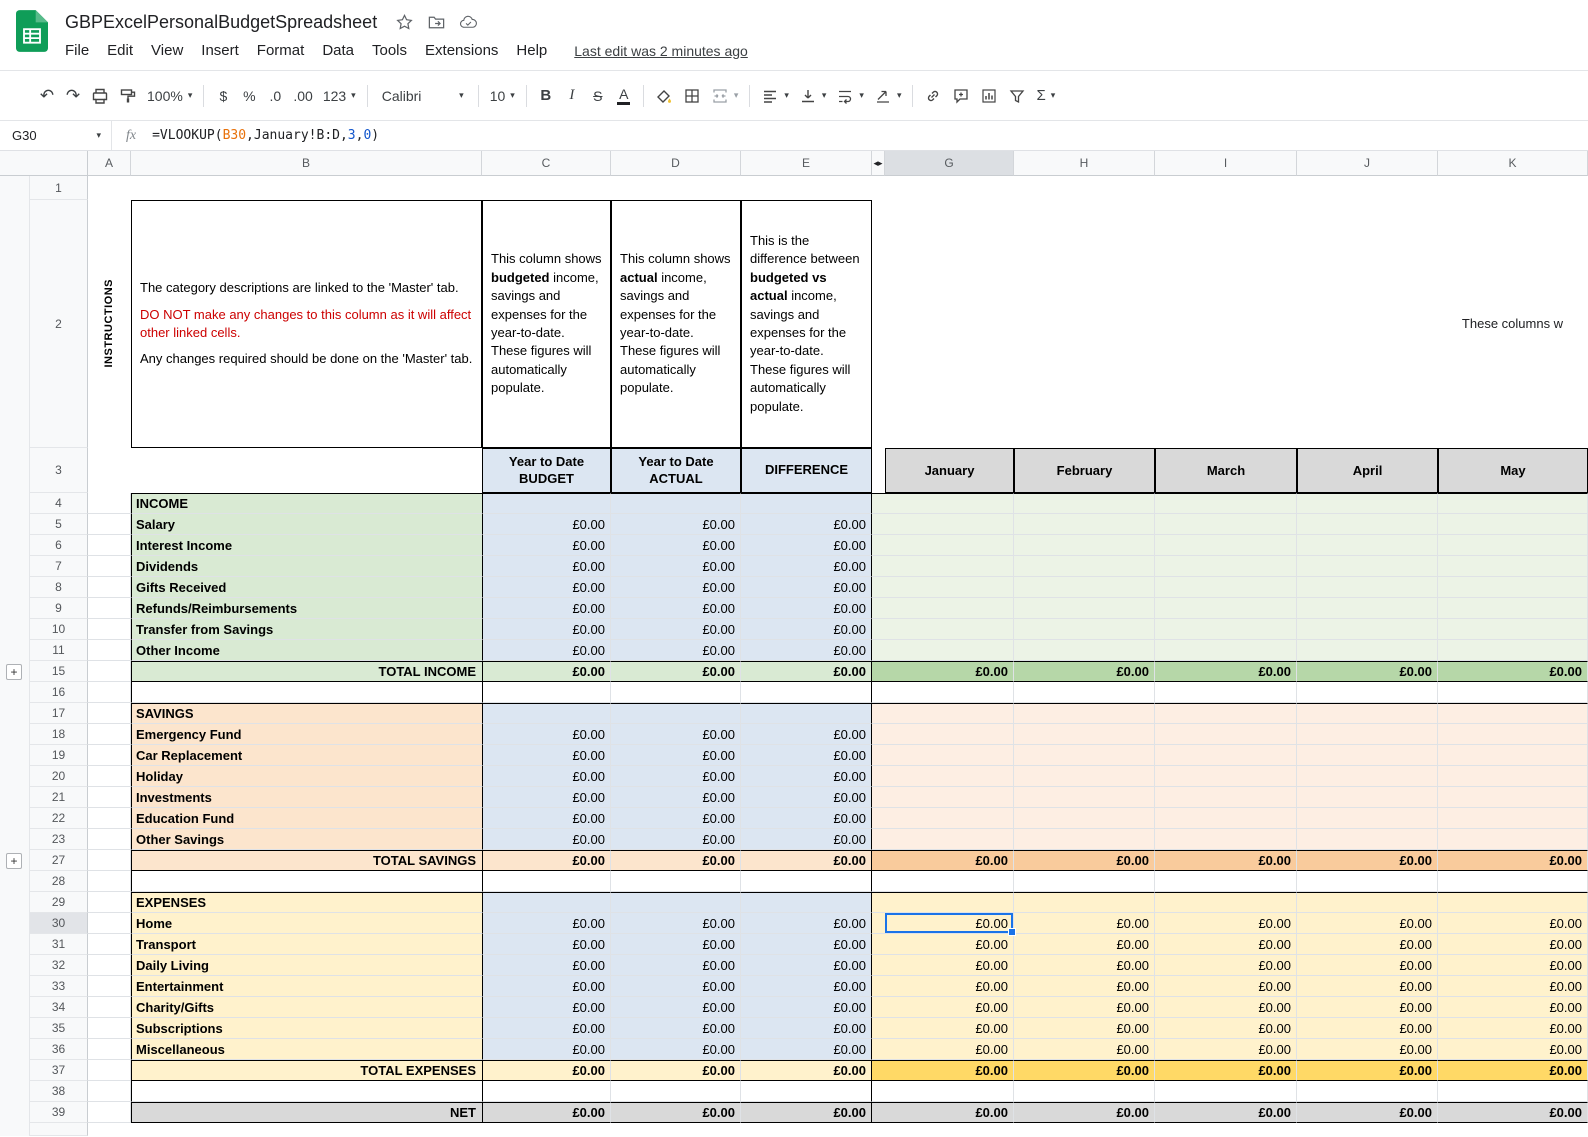  What do you see at coordinates (1513, 797) in the screenshot?
I see `cell-K21` at bounding box center [1513, 797].